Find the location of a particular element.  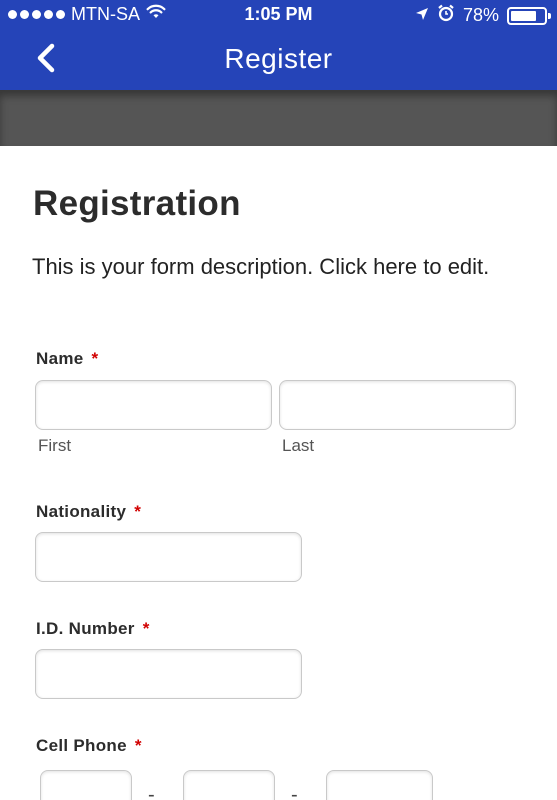

battery-icon is located at coordinates (529, 15).